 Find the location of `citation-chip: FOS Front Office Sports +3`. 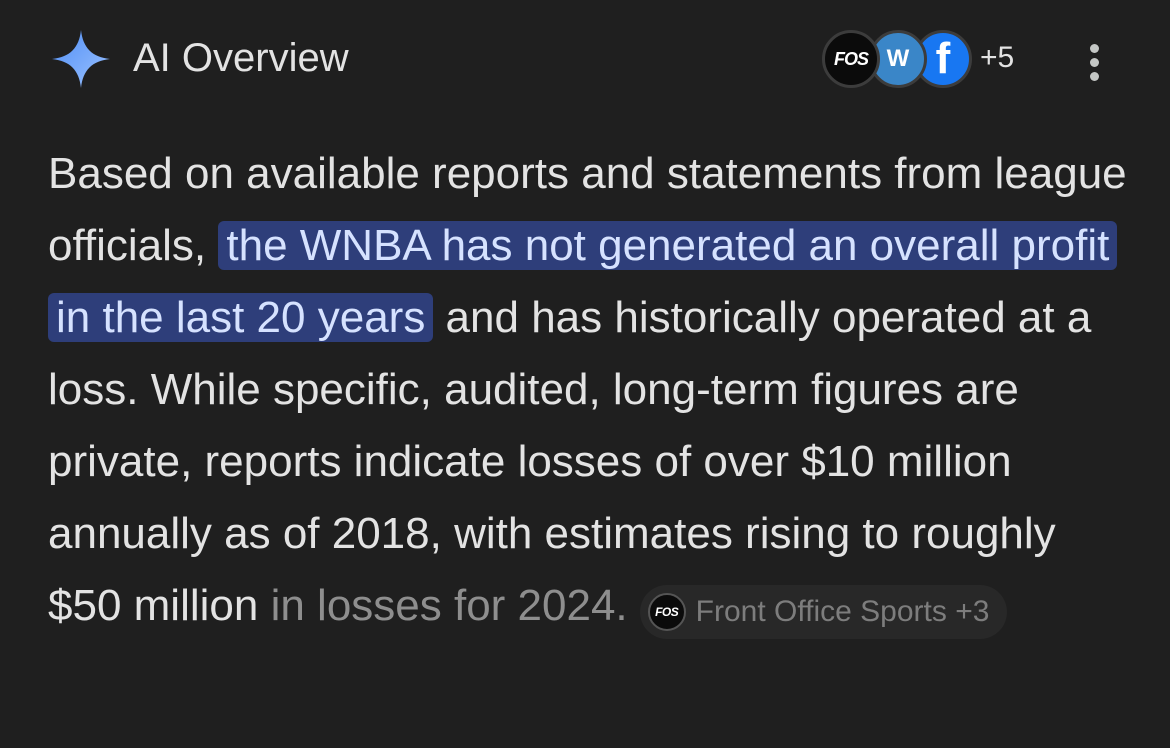

citation-chip: FOS Front Office Sports +3 is located at coordinates (823, 612).